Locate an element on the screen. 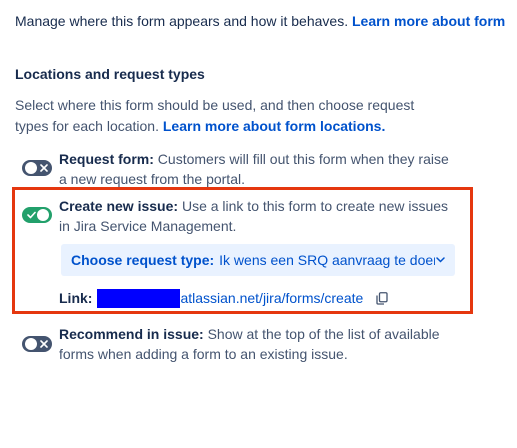 This screenshot has width=517, height=448. learn-more-form-link: Learn more about form is located at coordinates (428, 21).